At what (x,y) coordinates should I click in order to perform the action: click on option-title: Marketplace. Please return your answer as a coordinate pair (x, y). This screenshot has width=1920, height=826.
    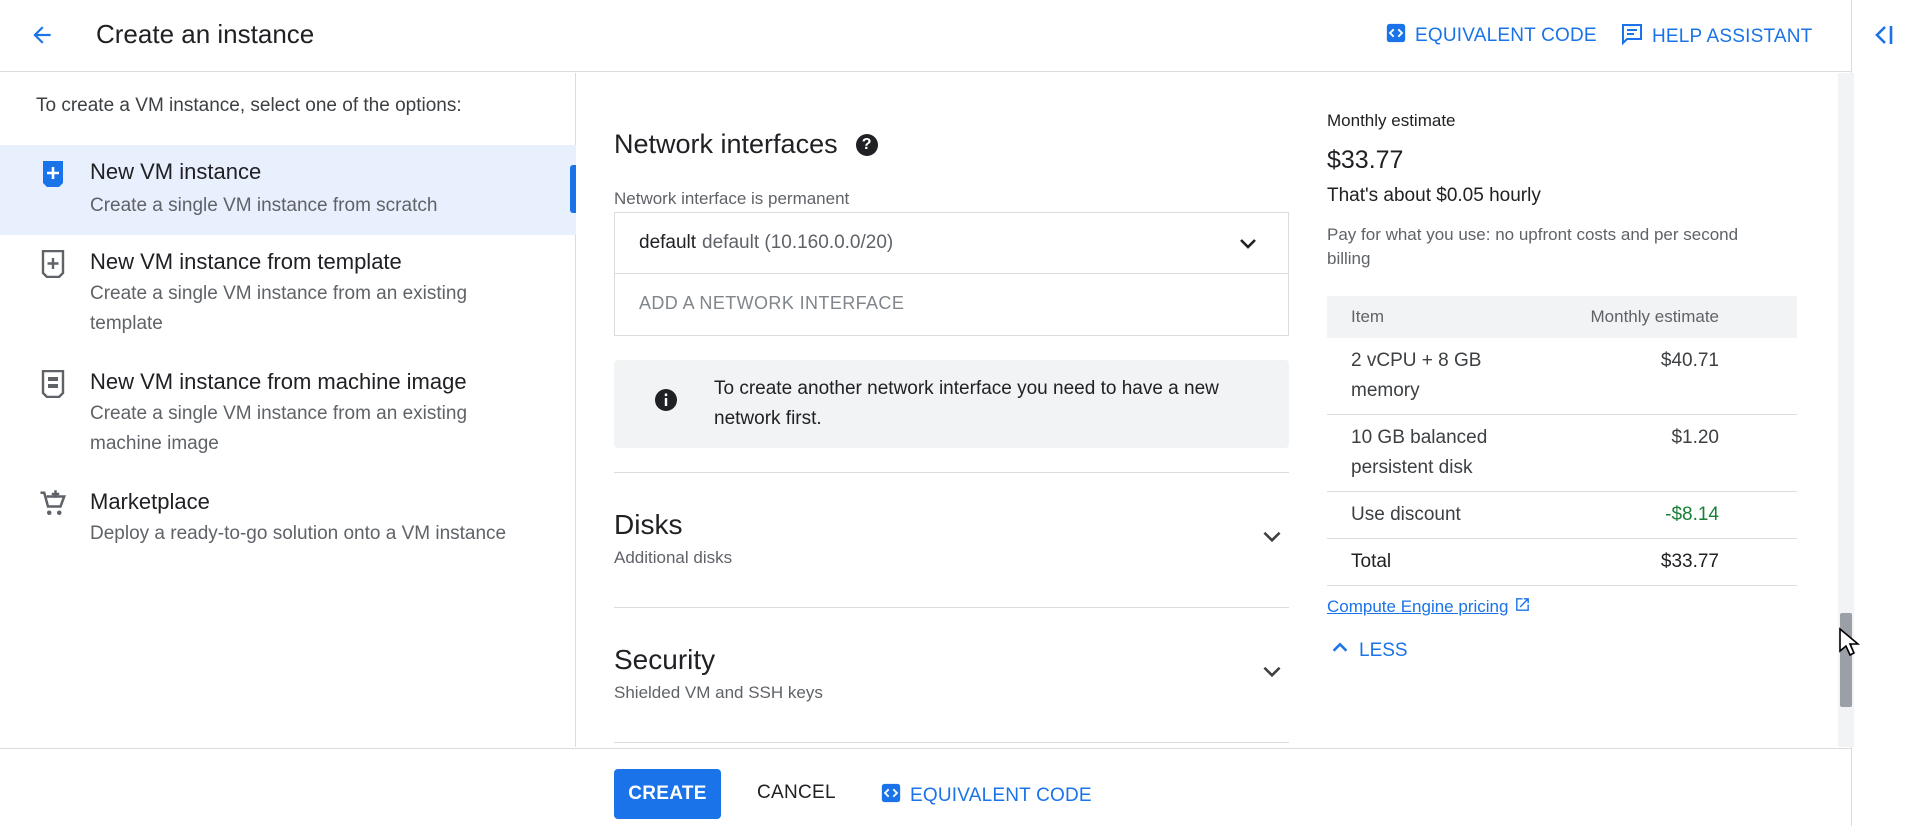
    Looking at the image, I should click on (150, 501).